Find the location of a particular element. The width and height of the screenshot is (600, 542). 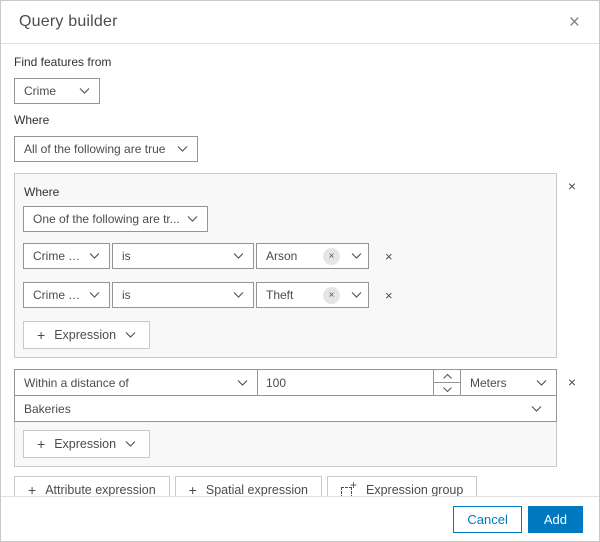

where-label: Where is located at coordinates (32, 120).